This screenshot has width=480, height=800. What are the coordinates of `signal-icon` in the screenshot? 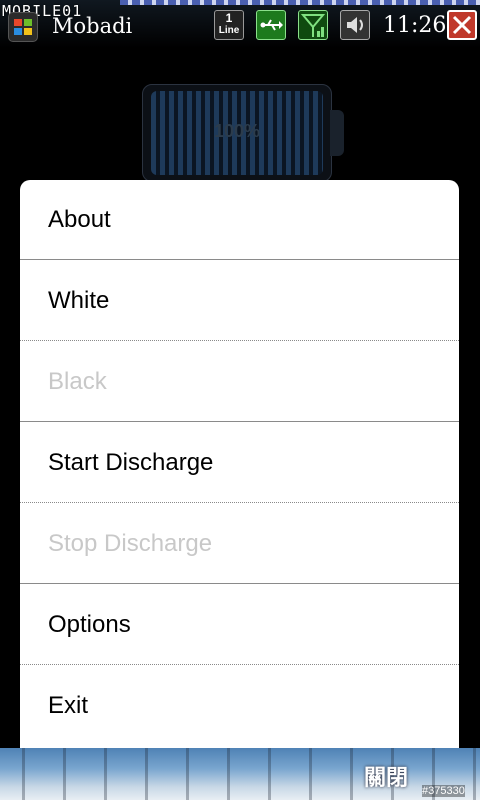 It's located at (313, 25).